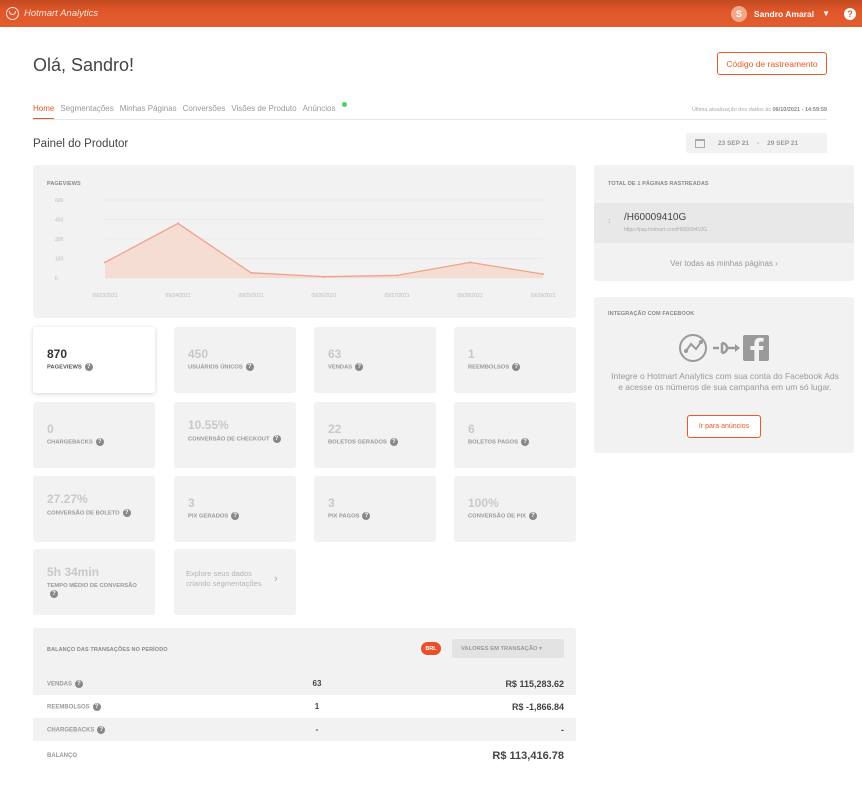  Describe the element at coordinates (86, 108) in the screenshot. I see `tab-segmentacoes: Segmentações` at that location.